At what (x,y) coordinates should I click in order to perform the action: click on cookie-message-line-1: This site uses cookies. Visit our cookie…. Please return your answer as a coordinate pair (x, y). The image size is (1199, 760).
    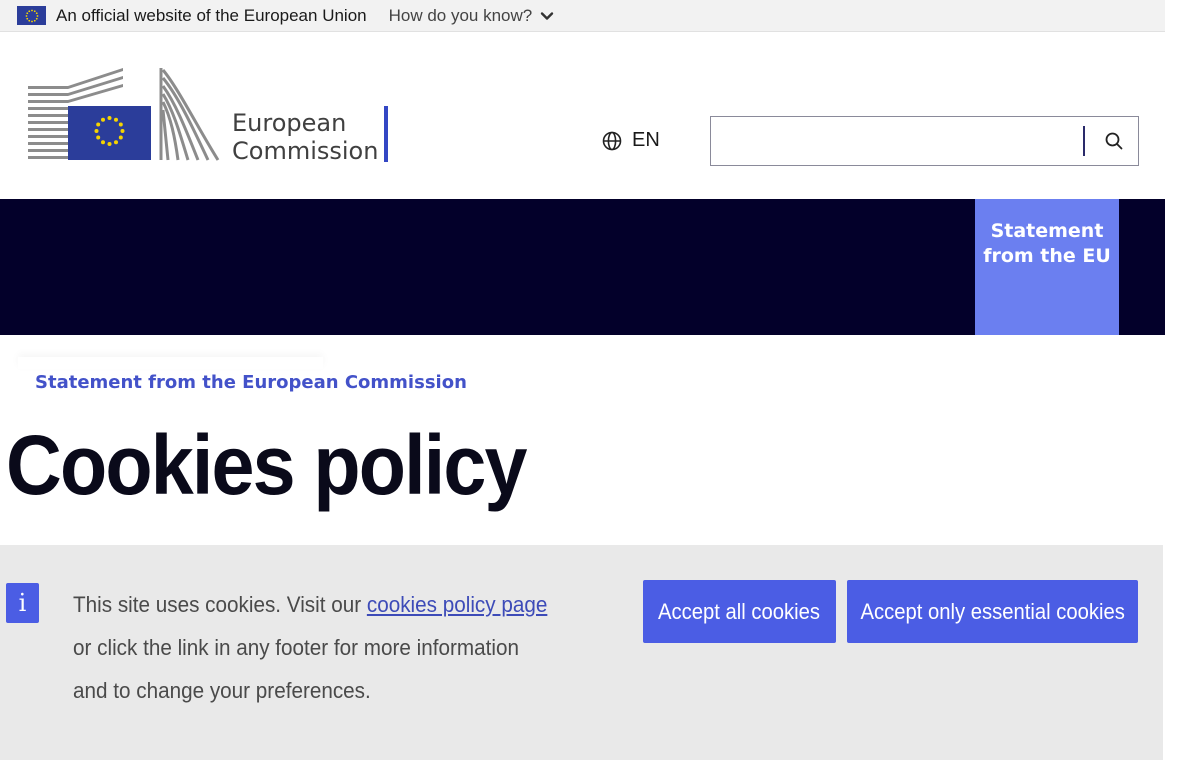
    Looking at the image, I should click on (310, 604).